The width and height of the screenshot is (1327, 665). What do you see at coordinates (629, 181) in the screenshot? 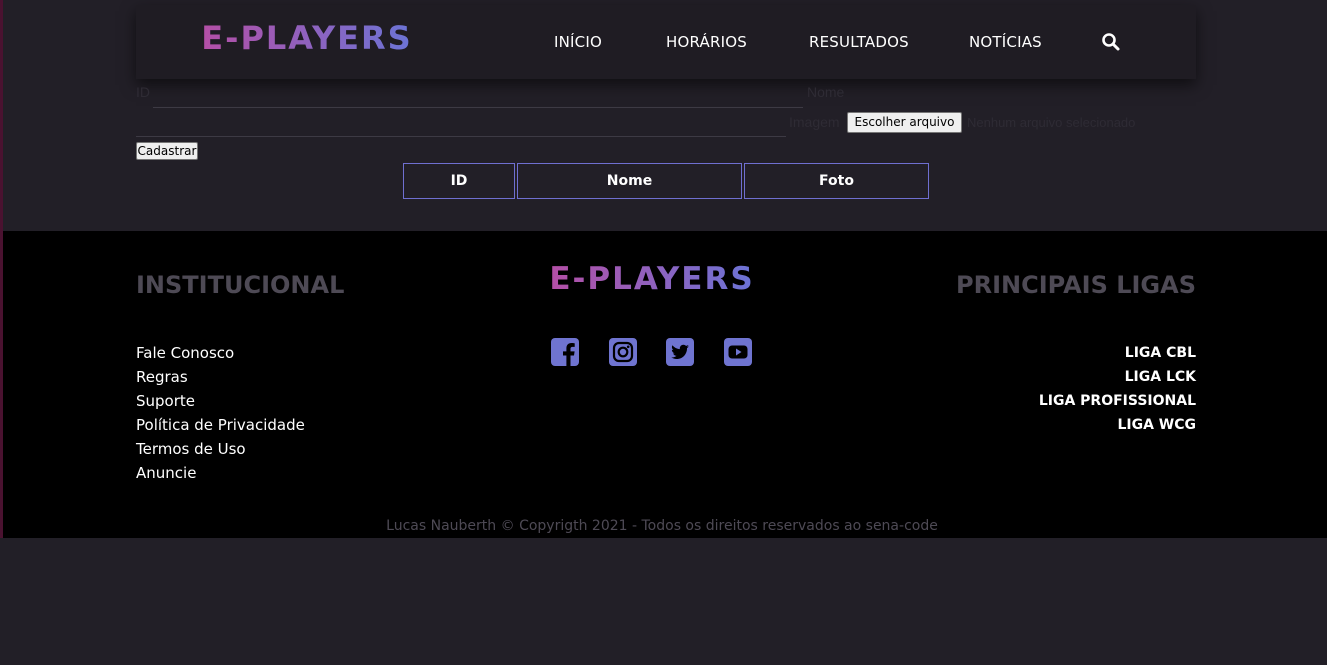
I see `table-header-nome: Nome` at bounding box center [629, 181].